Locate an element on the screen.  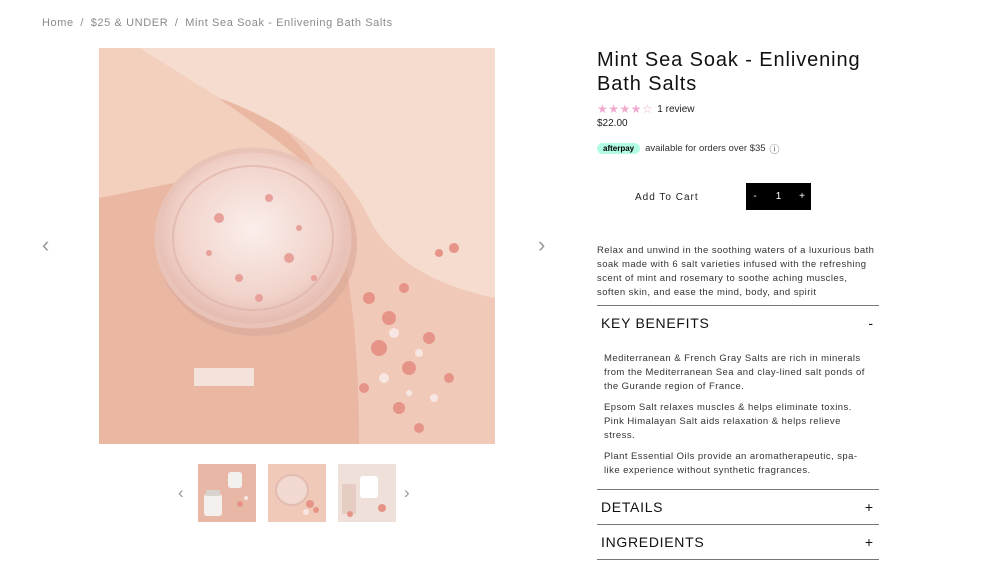
thumbnail-prev-arrow-icon: ‹ is located at coordinates (181, 493).